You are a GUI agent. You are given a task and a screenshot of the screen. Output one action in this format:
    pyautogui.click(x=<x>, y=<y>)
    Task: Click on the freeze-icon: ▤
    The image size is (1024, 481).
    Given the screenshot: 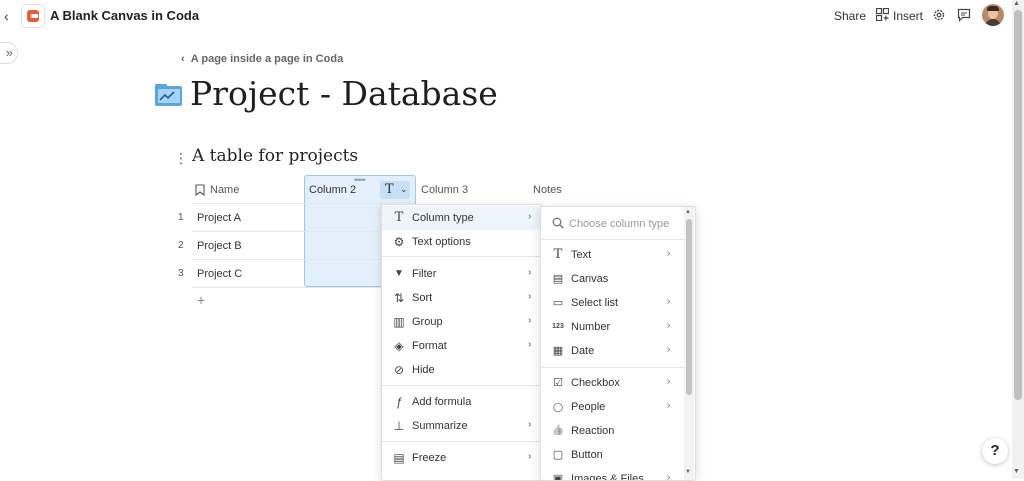 What is the action you would take?
    pyautogui.click(x=399, y=458)
    